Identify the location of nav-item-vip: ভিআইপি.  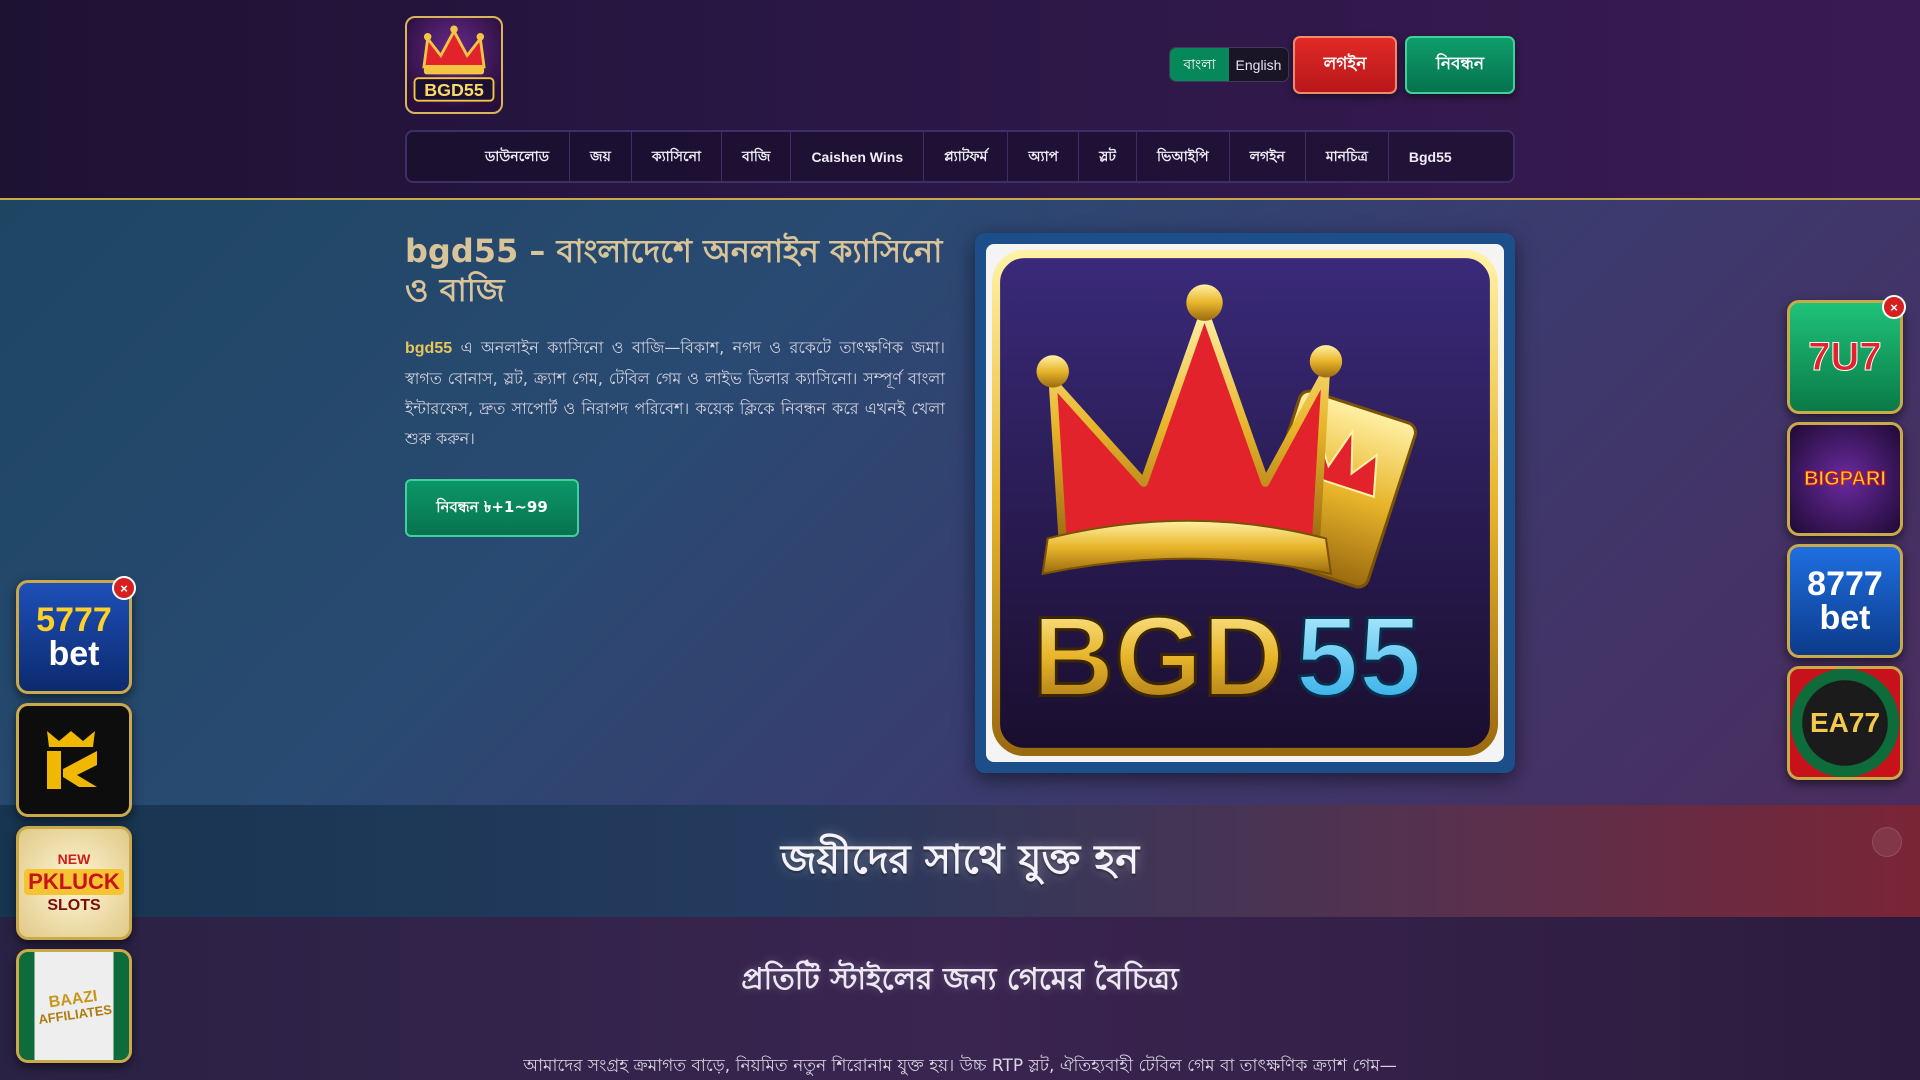
(1183, 156).